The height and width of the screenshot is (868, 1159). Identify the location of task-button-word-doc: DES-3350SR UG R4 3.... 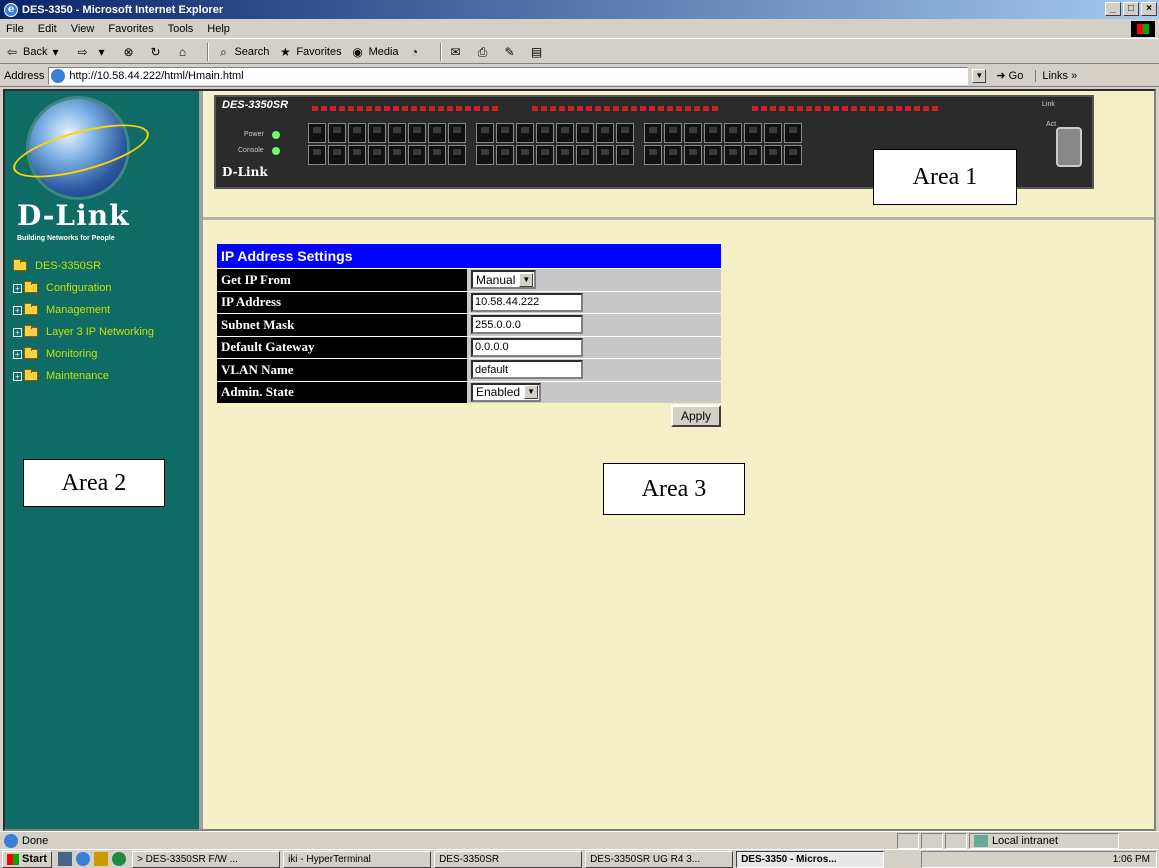
(659, 859).